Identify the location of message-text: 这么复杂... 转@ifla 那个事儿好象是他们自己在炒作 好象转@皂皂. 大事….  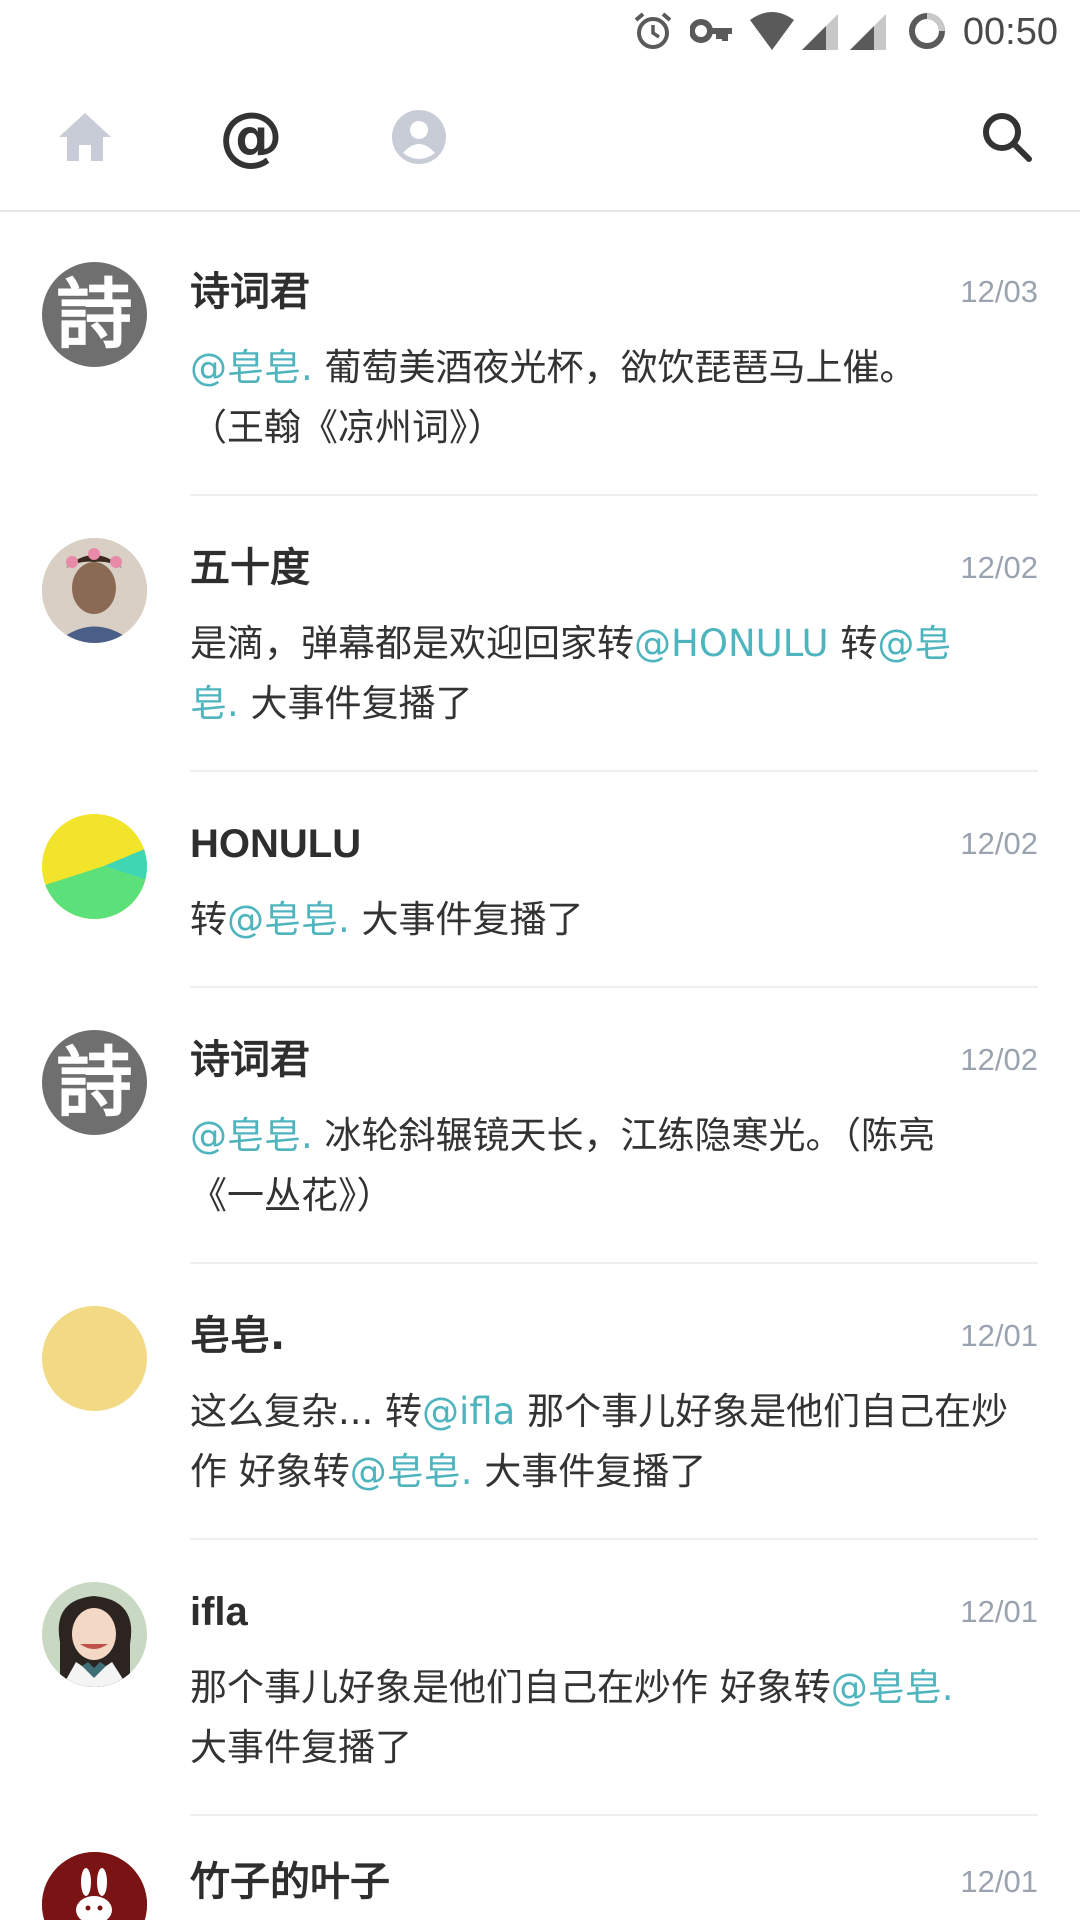
(599, 1441).